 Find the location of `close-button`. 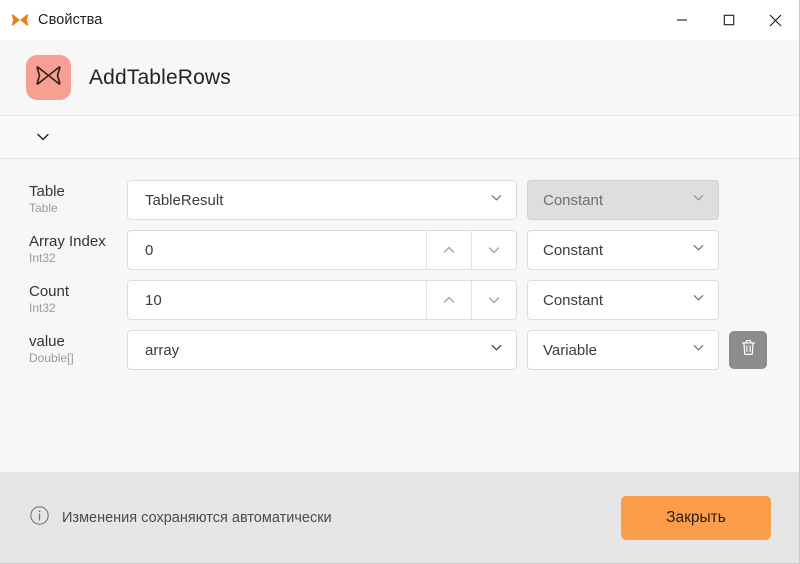

close-button is located at coordinates (775, 20).